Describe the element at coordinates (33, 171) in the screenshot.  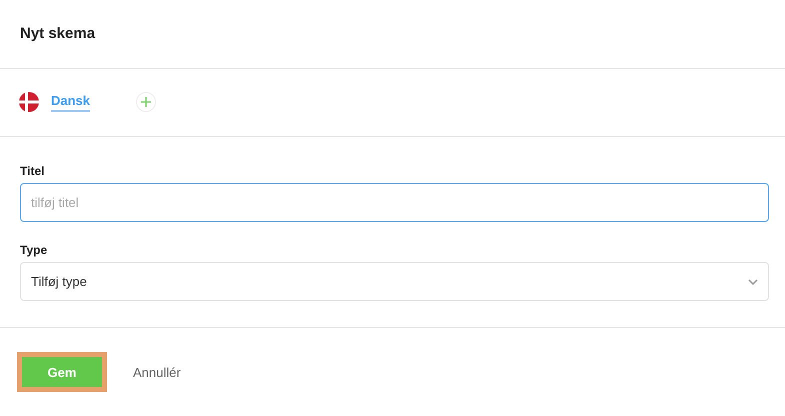
I see `field-label: Titel` at that location.